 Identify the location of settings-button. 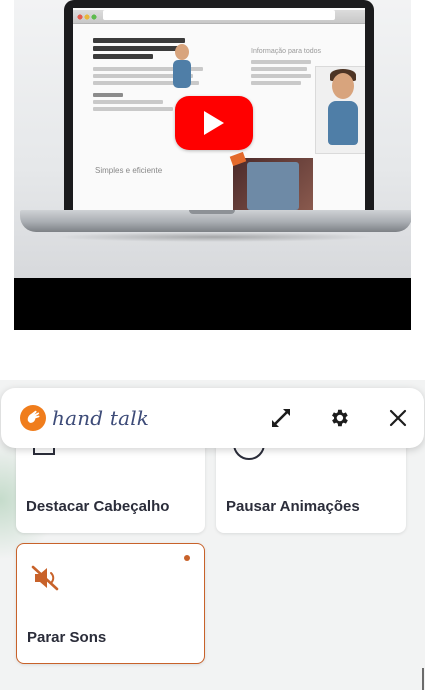
(339, 418).